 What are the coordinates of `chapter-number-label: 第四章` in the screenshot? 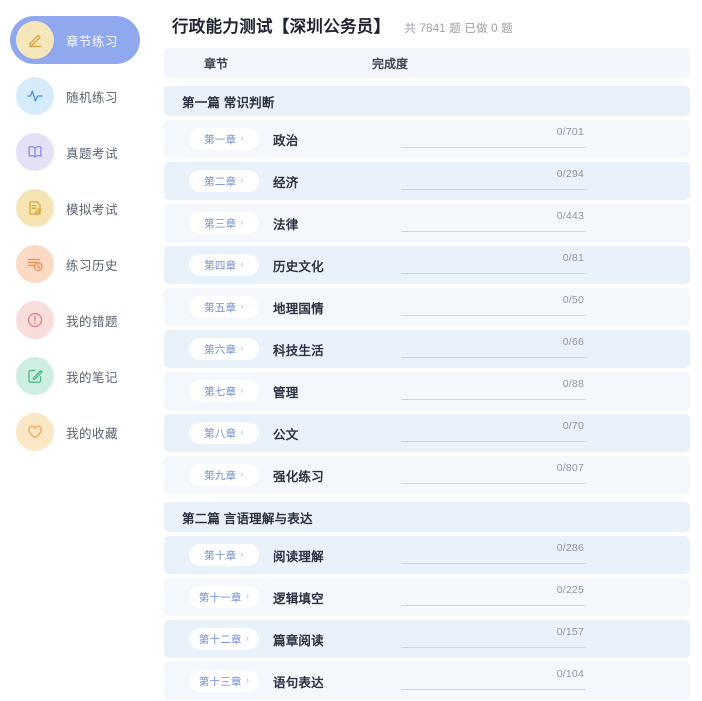 It's located at (220, 265).